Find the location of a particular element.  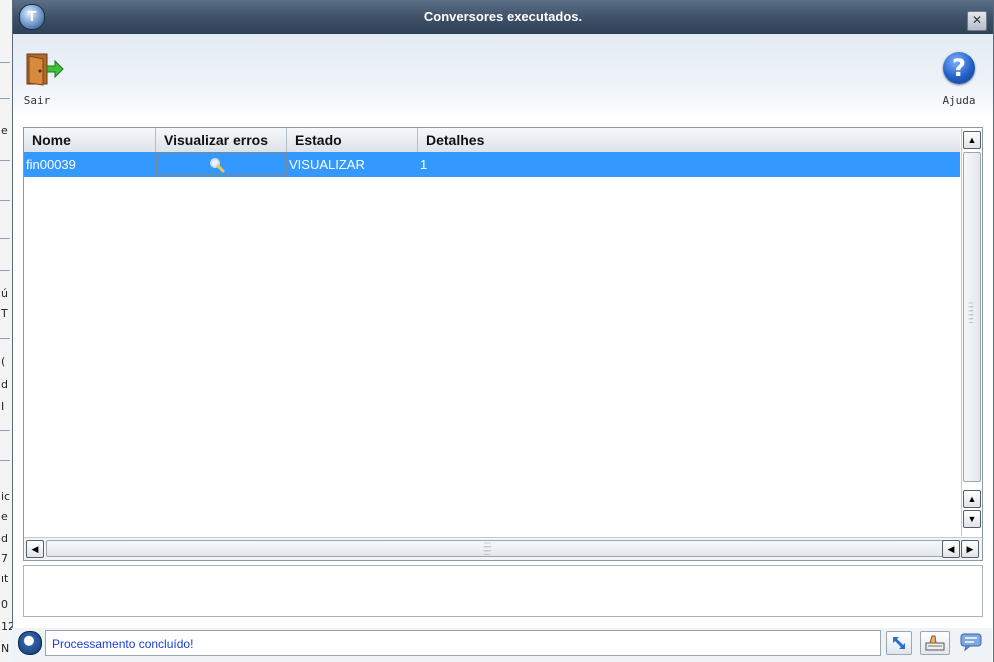

background-text: I is located at coordinates (3, 406).